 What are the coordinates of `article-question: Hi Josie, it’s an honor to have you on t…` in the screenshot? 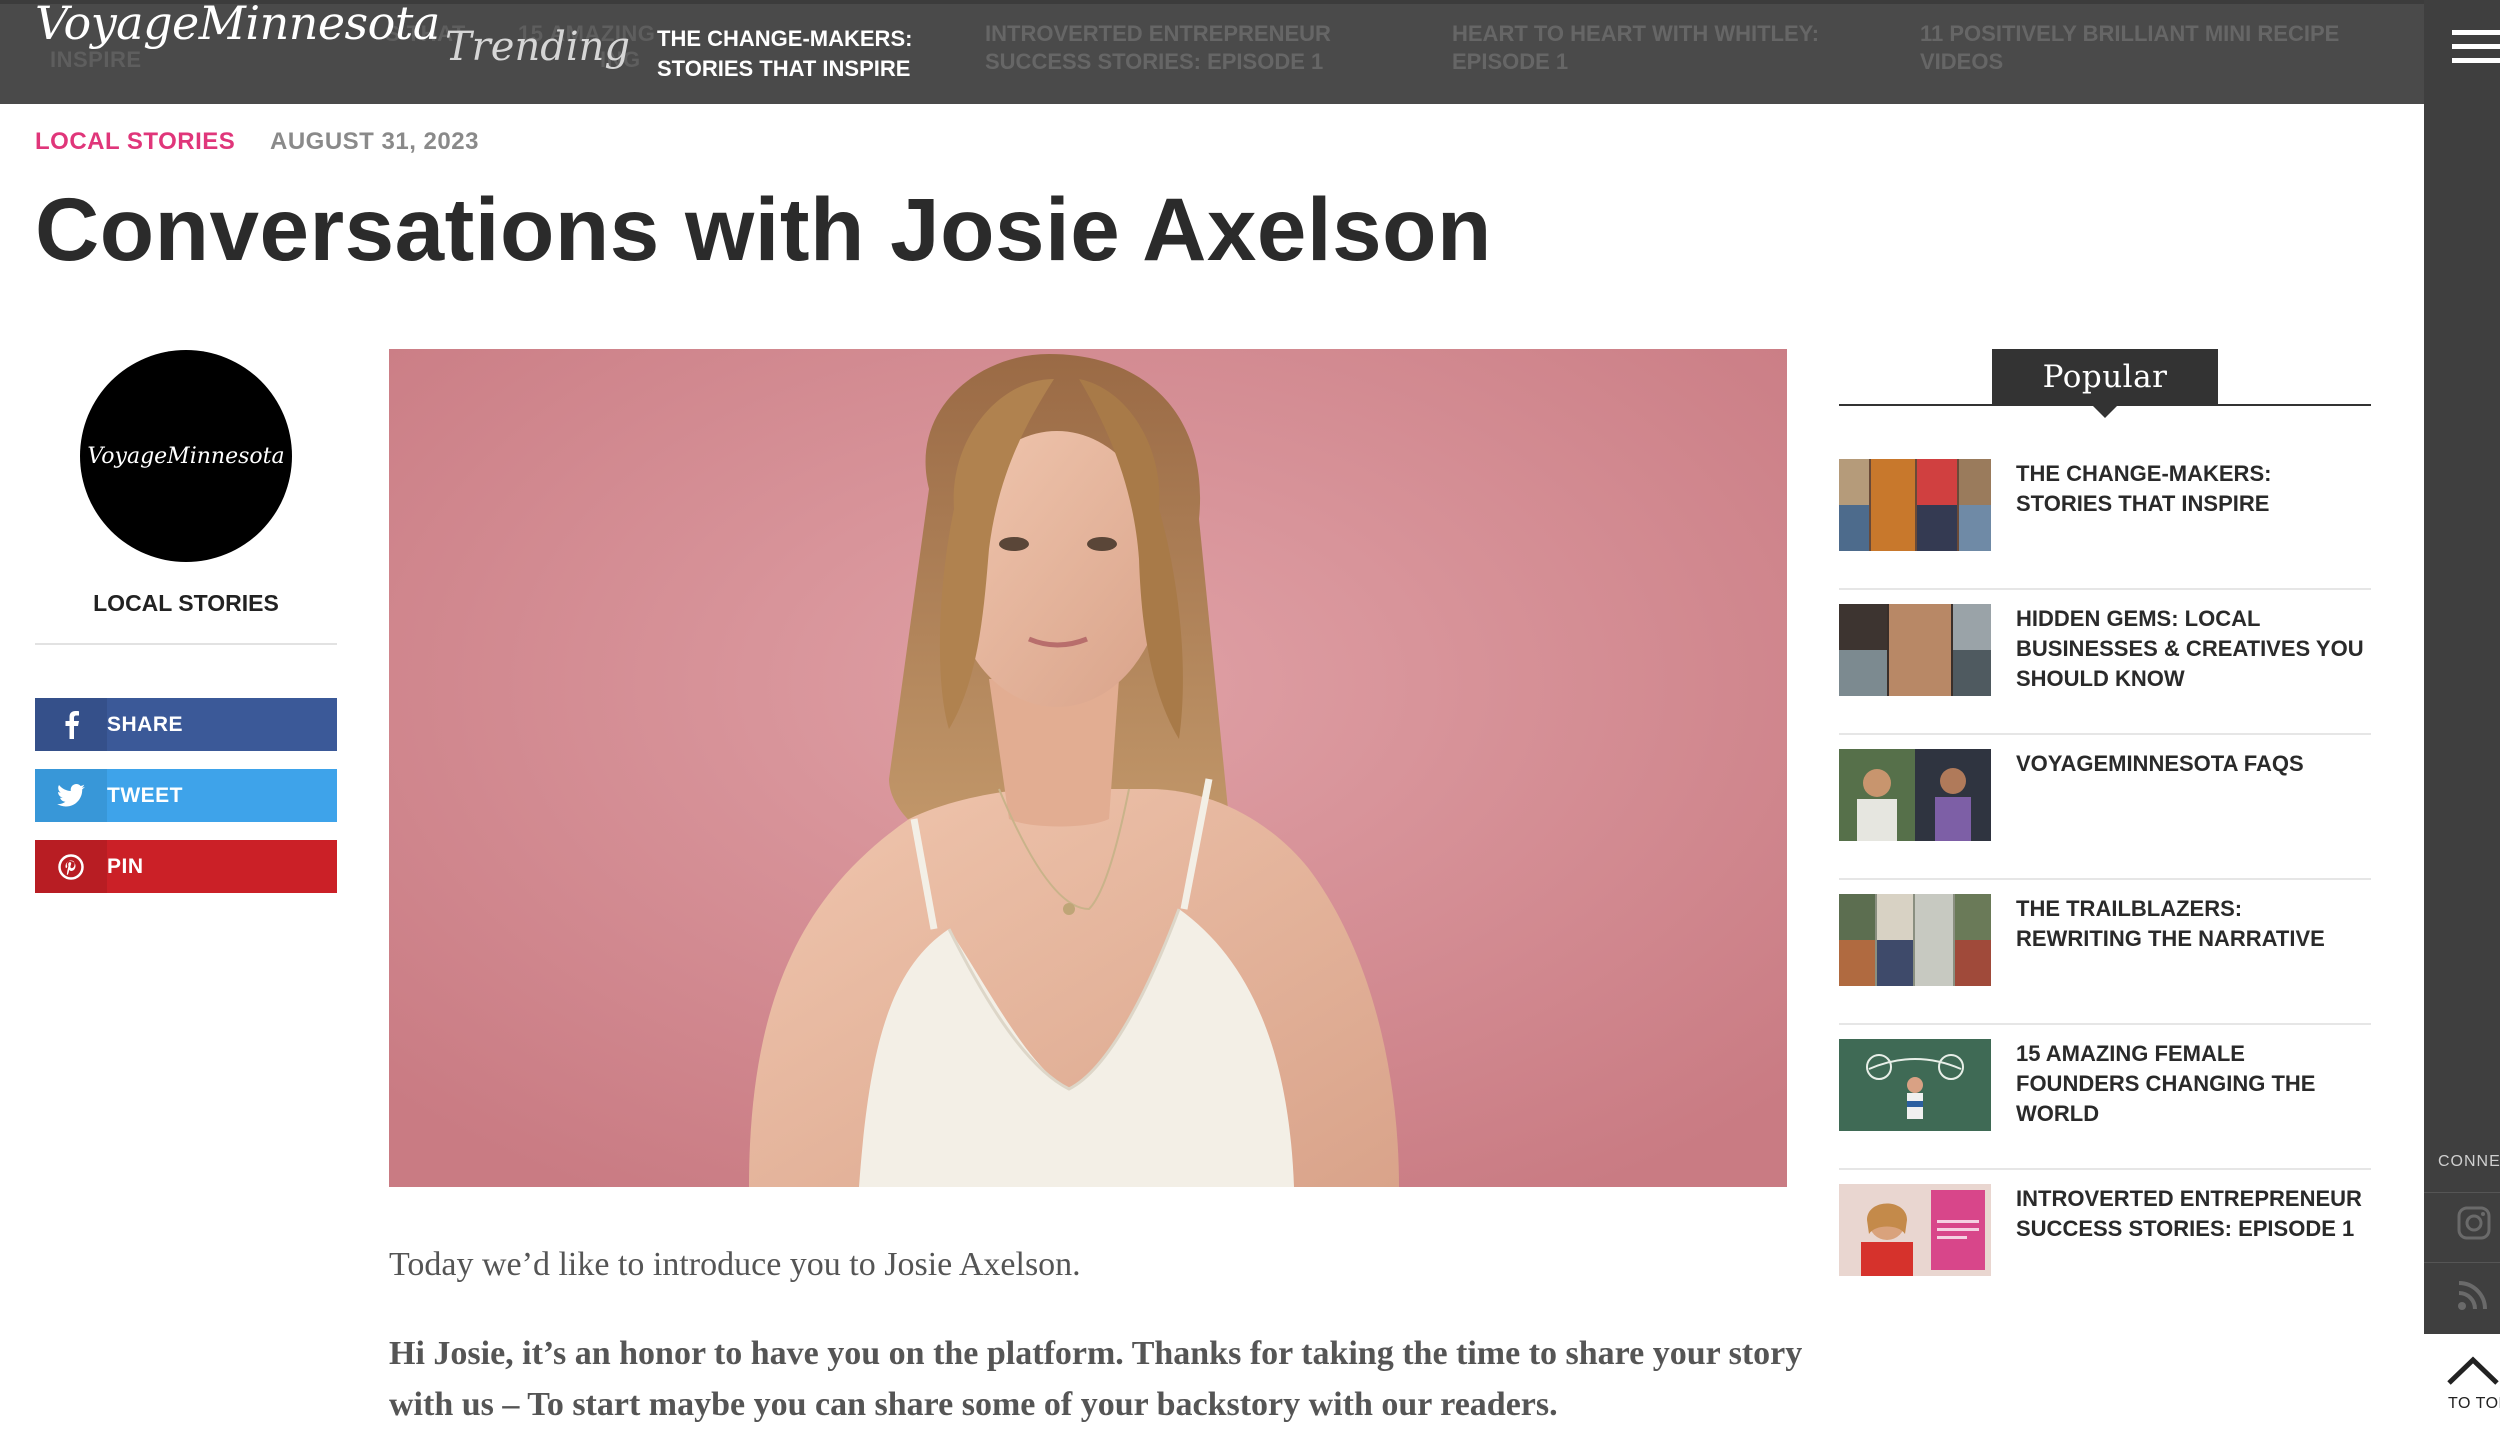 It's located at (1096, 1379).